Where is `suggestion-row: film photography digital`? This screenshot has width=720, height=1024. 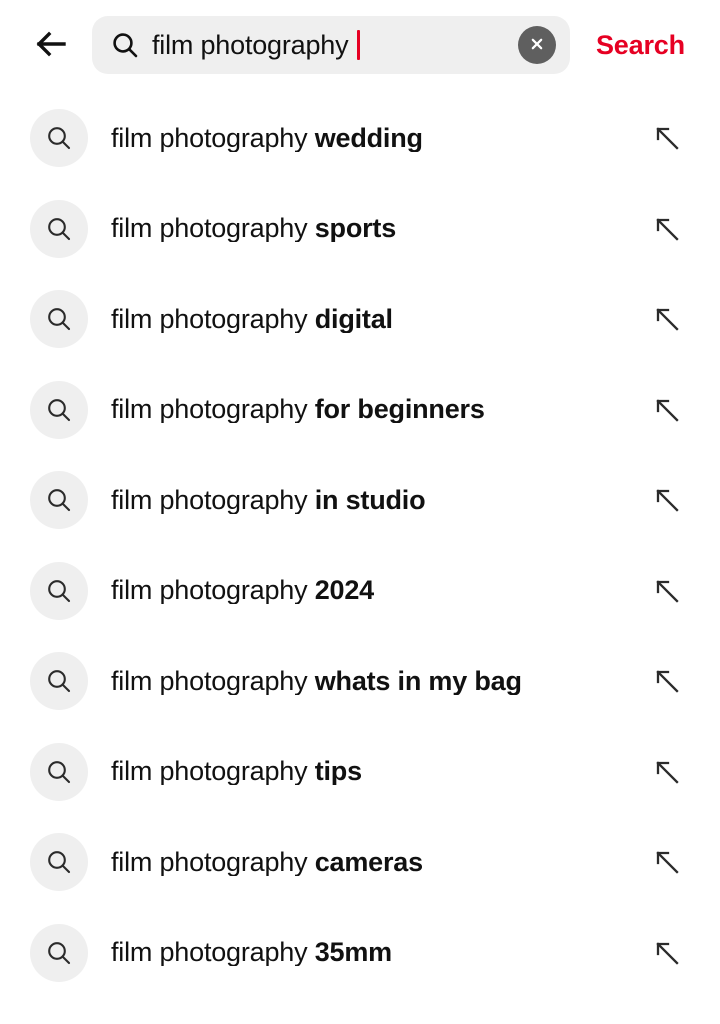 suggestion-row: film photography digital is located at coordinates (360, 319).